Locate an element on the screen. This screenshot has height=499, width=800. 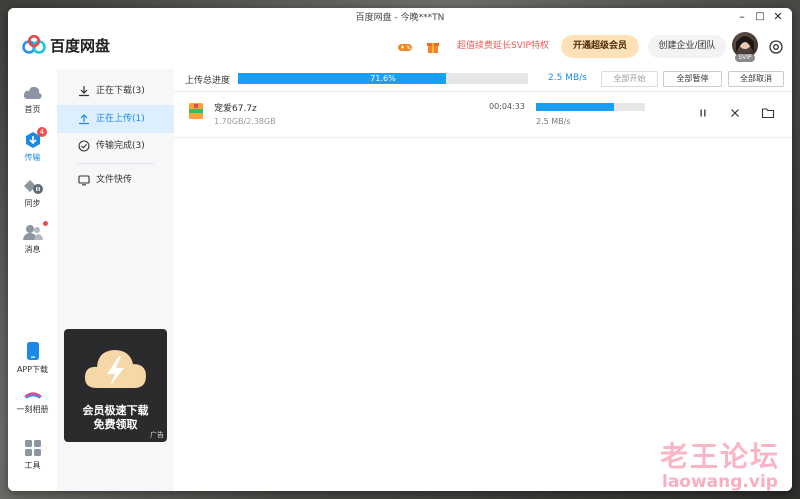
total-progress-label: 上传总进度 is located at coordinates (208, 81).